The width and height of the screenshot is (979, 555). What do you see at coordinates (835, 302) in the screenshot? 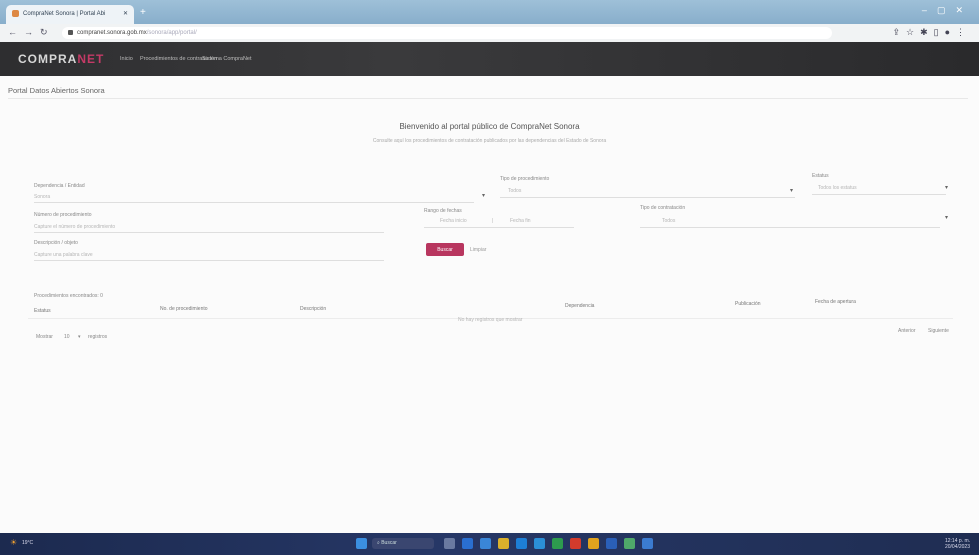
I see `column-header-apertura: Fecha de apertura` at bounding box center [835, 302].